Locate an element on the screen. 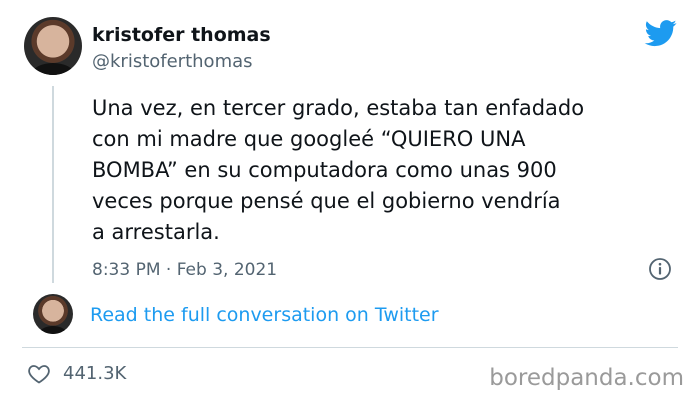 The height and width of the screenshot is (400, 700). watermark: boredpanda.com is located at coordinates (586, 378).